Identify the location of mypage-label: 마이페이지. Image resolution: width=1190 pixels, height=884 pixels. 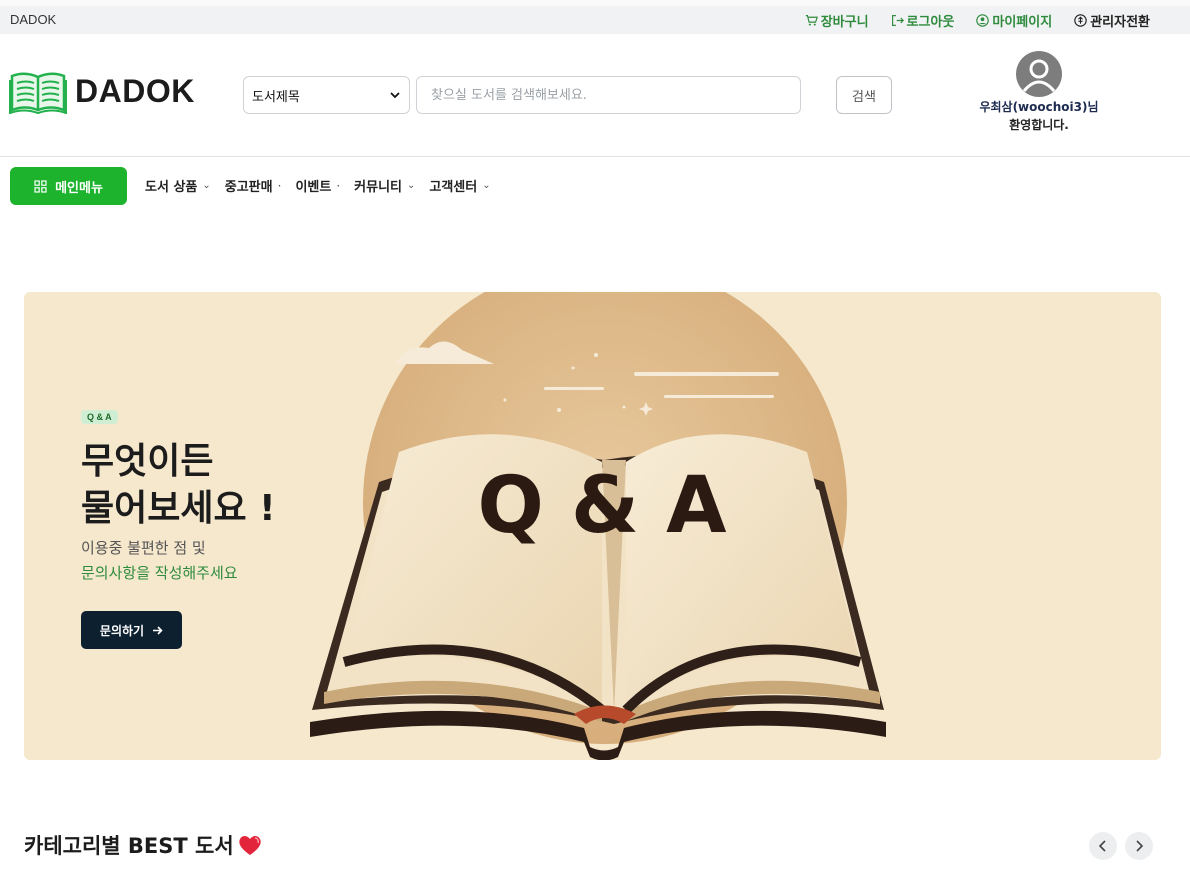
(1022, 22).